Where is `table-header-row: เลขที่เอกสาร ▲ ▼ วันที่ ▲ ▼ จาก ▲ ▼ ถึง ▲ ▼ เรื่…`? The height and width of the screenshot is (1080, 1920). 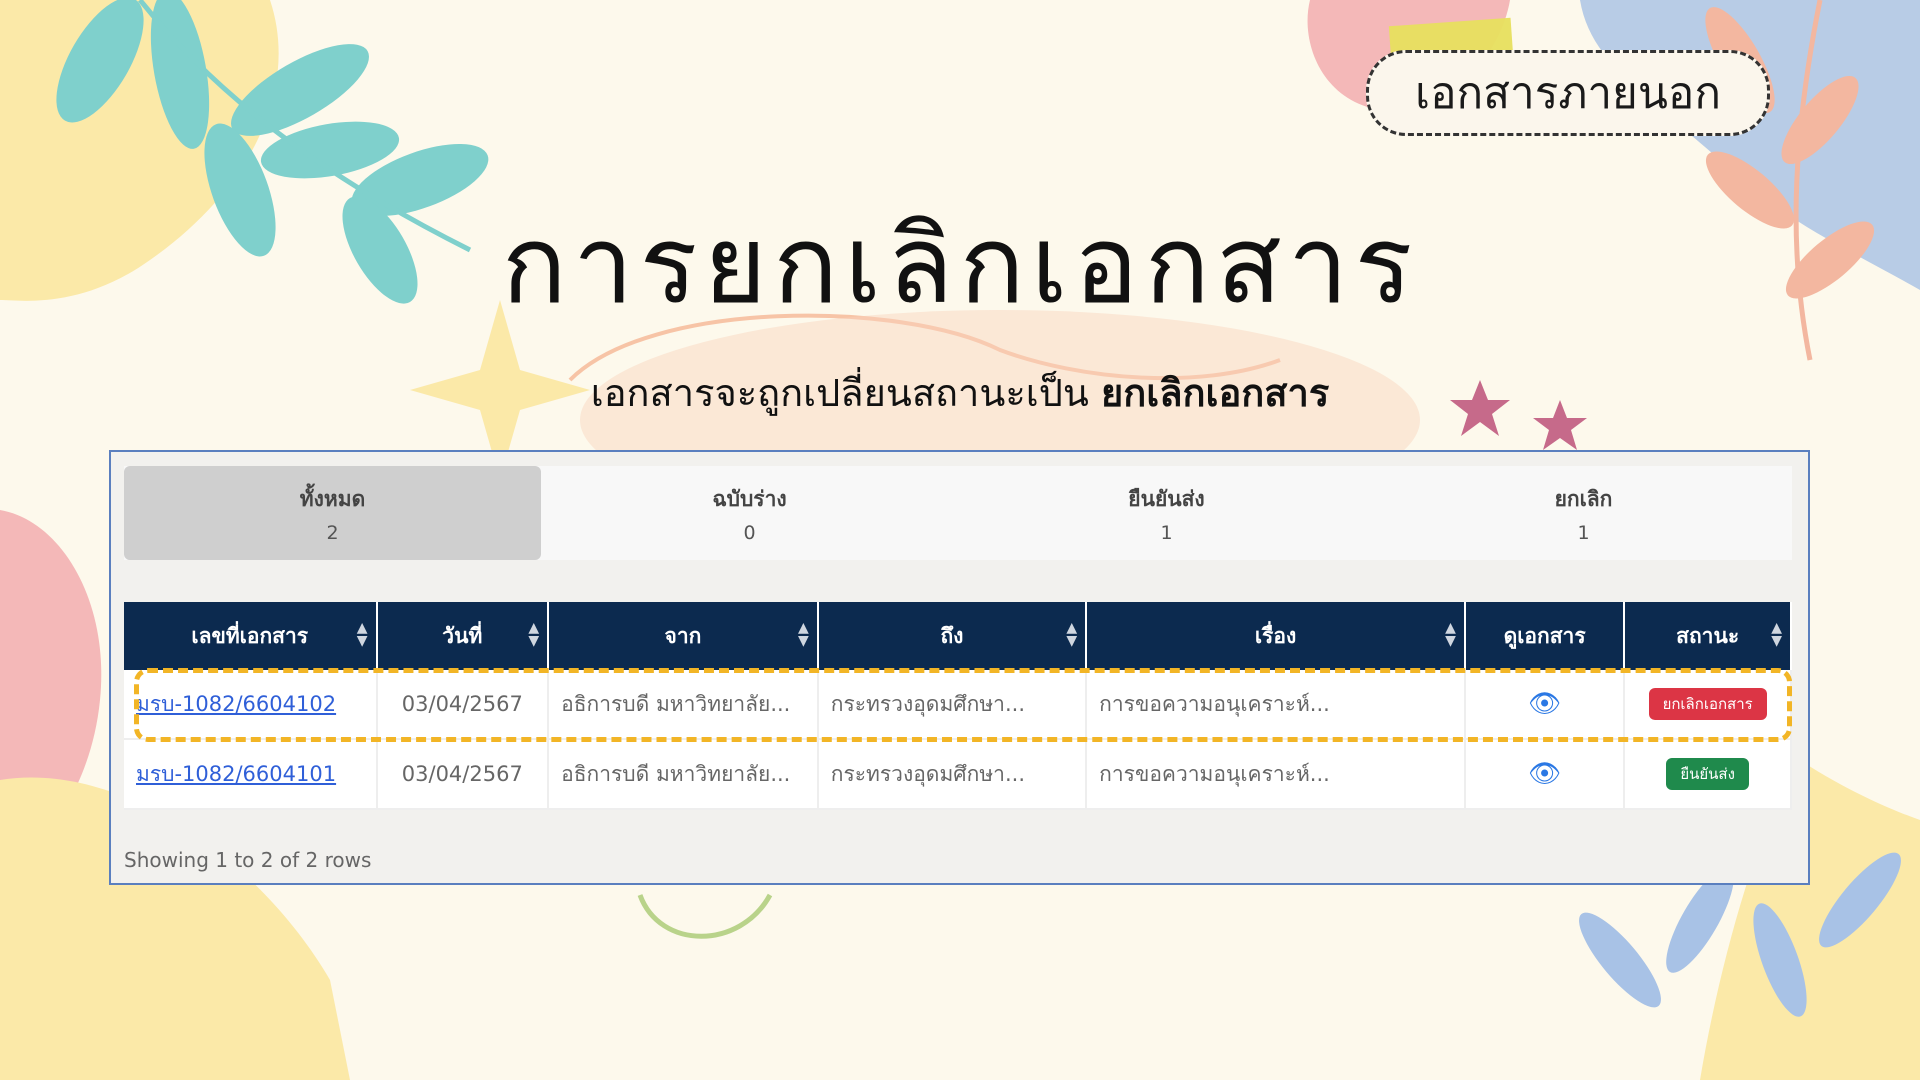 table-header-row: เลขที่เอกสาร ▲ ▼ วันที่ ▲ ▼ จาก ▲ ▼ ถึง ▲ ▼ เรื่… is located at coordinates (958, 636).